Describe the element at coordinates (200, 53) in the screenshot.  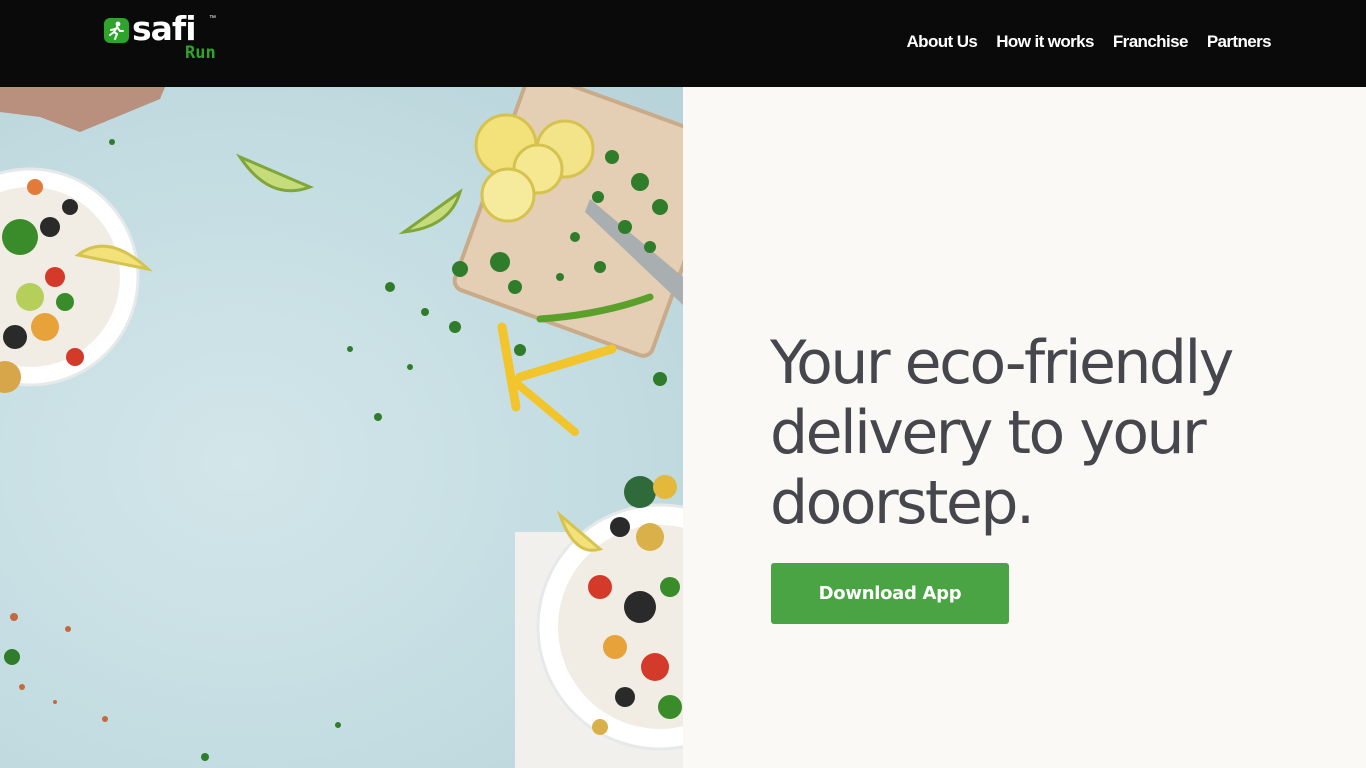
I see `logo-subtitle: Run` at that location.